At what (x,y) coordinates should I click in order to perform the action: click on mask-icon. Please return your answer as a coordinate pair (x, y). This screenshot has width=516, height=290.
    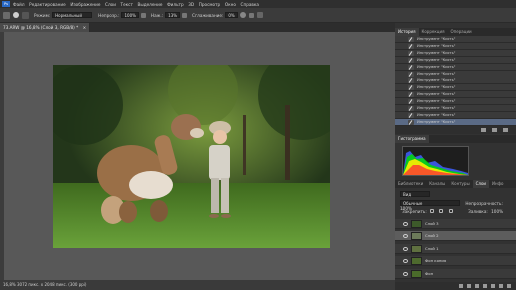
    Looking at the image, I should click on (477, 286).